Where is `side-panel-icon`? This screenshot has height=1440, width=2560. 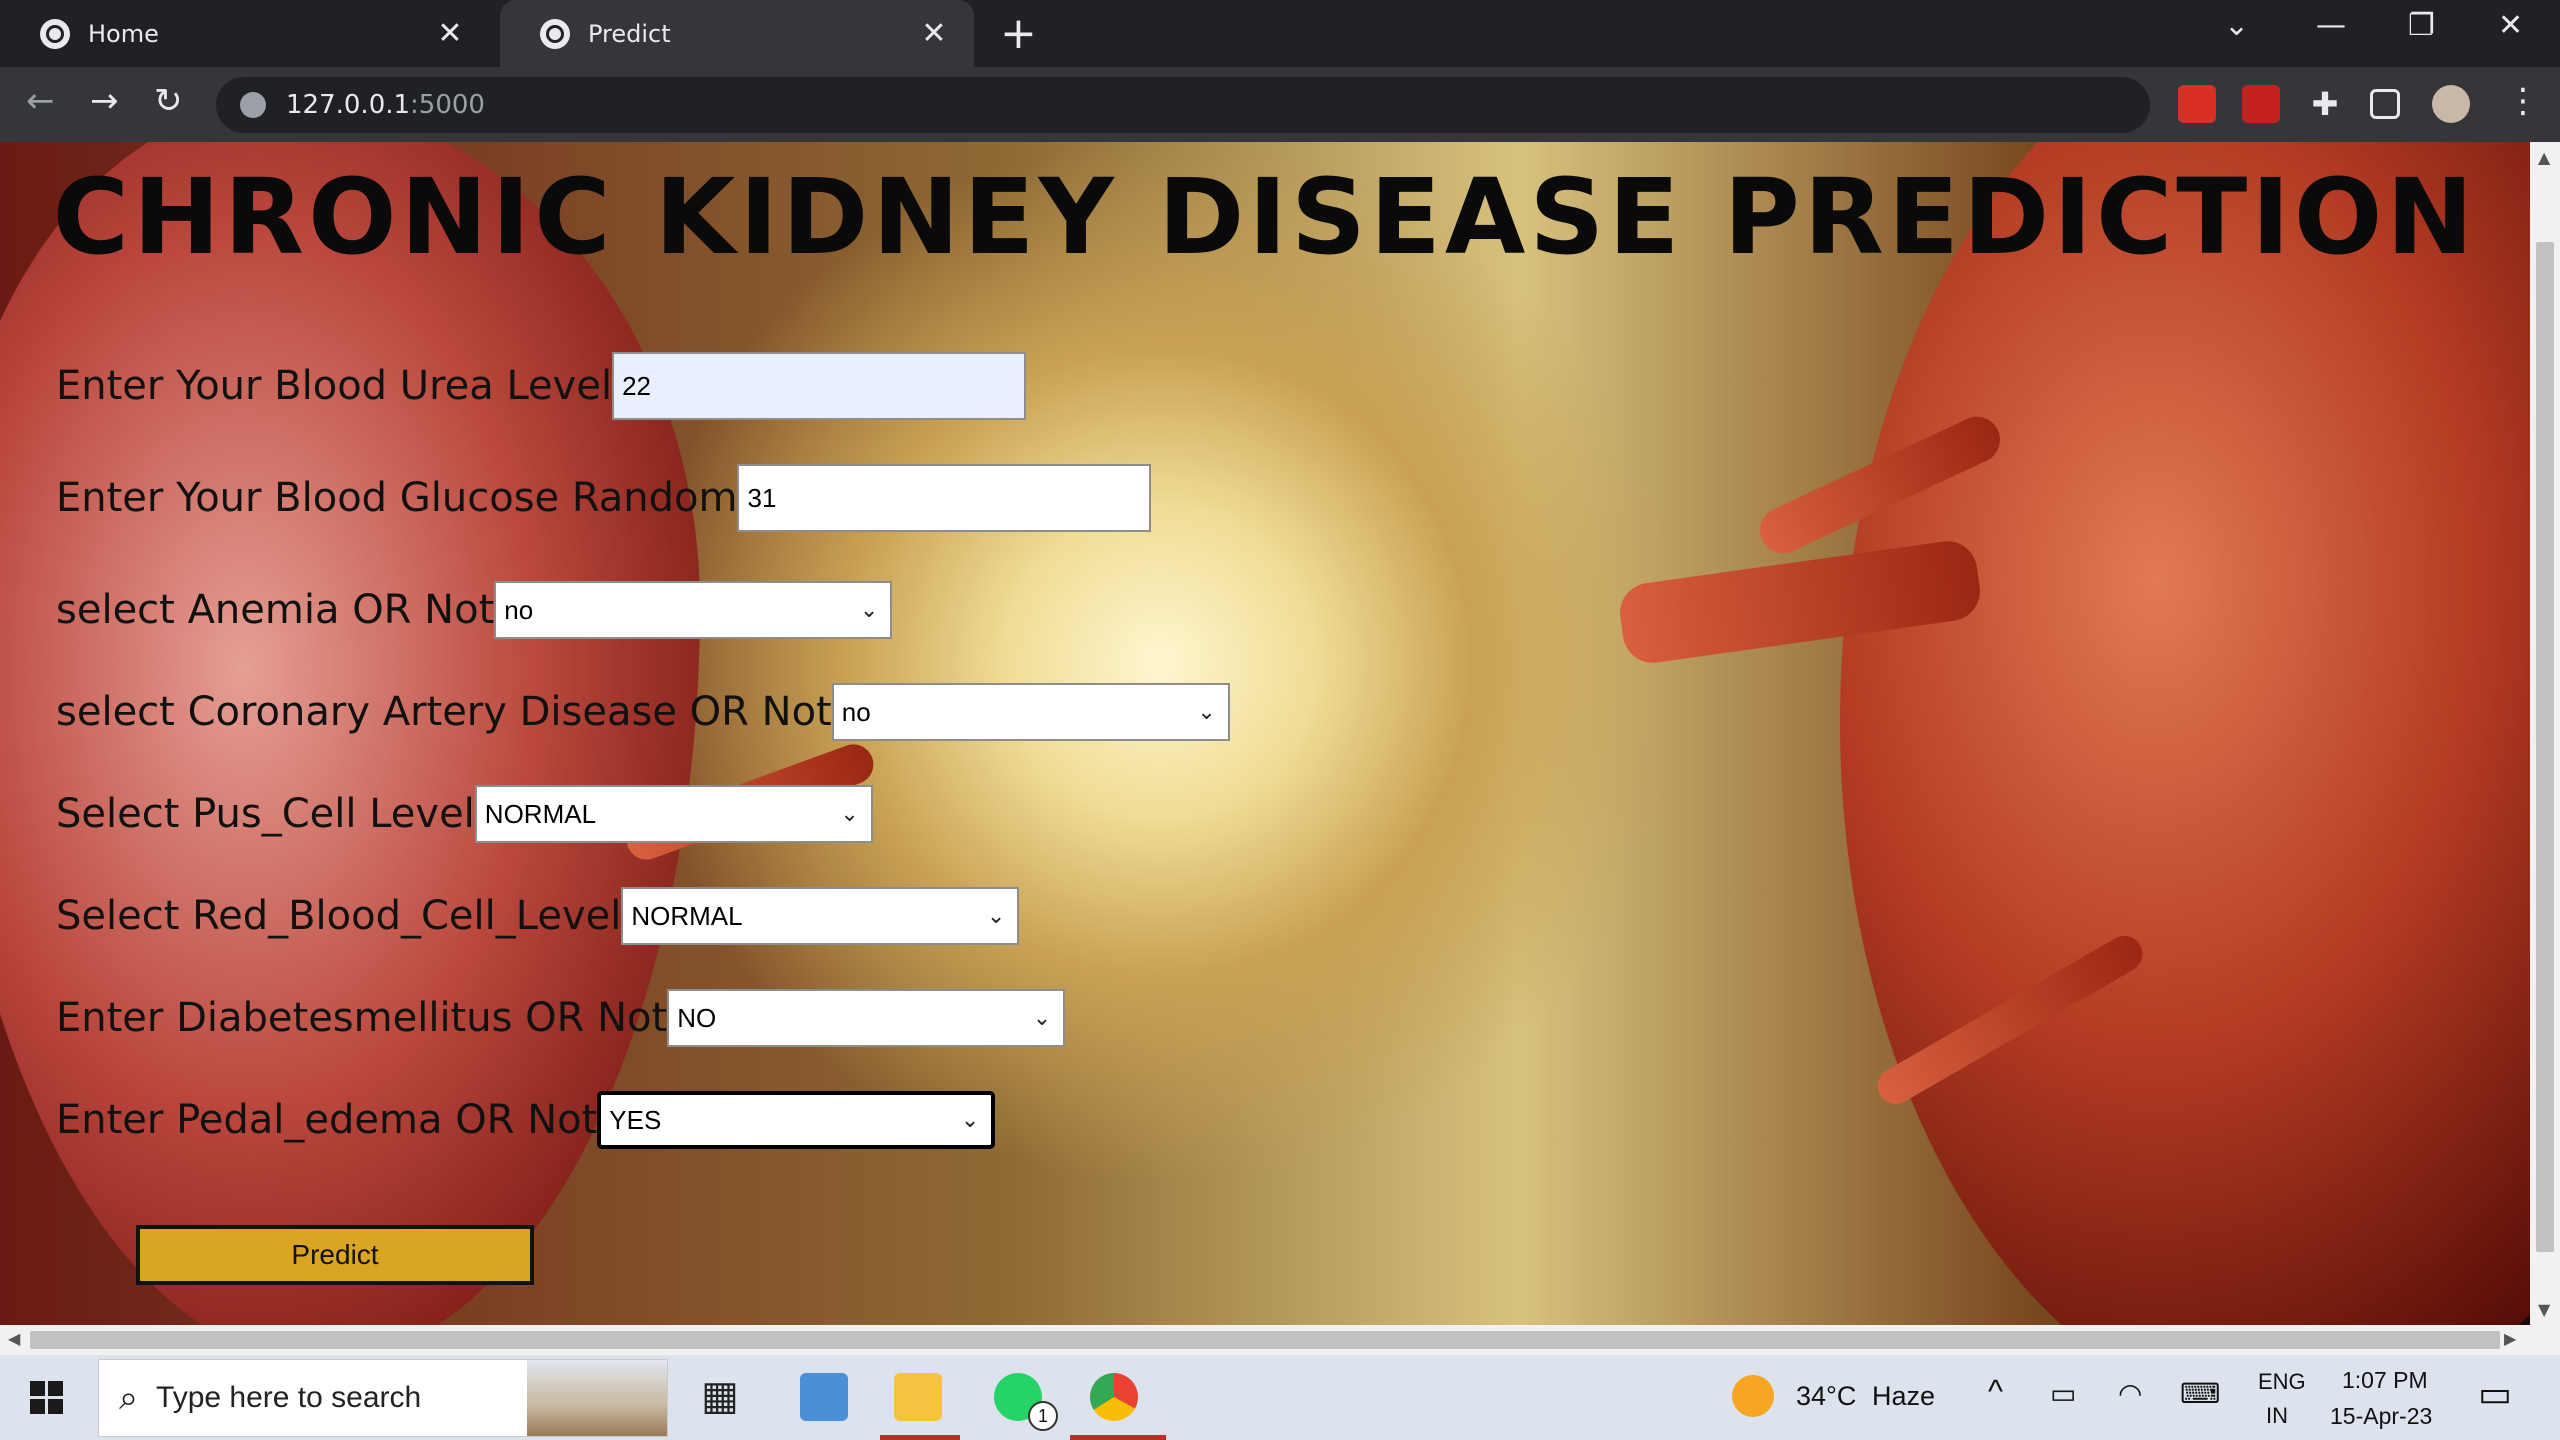 side-panel-icon is located at coordinates (2385, 104).